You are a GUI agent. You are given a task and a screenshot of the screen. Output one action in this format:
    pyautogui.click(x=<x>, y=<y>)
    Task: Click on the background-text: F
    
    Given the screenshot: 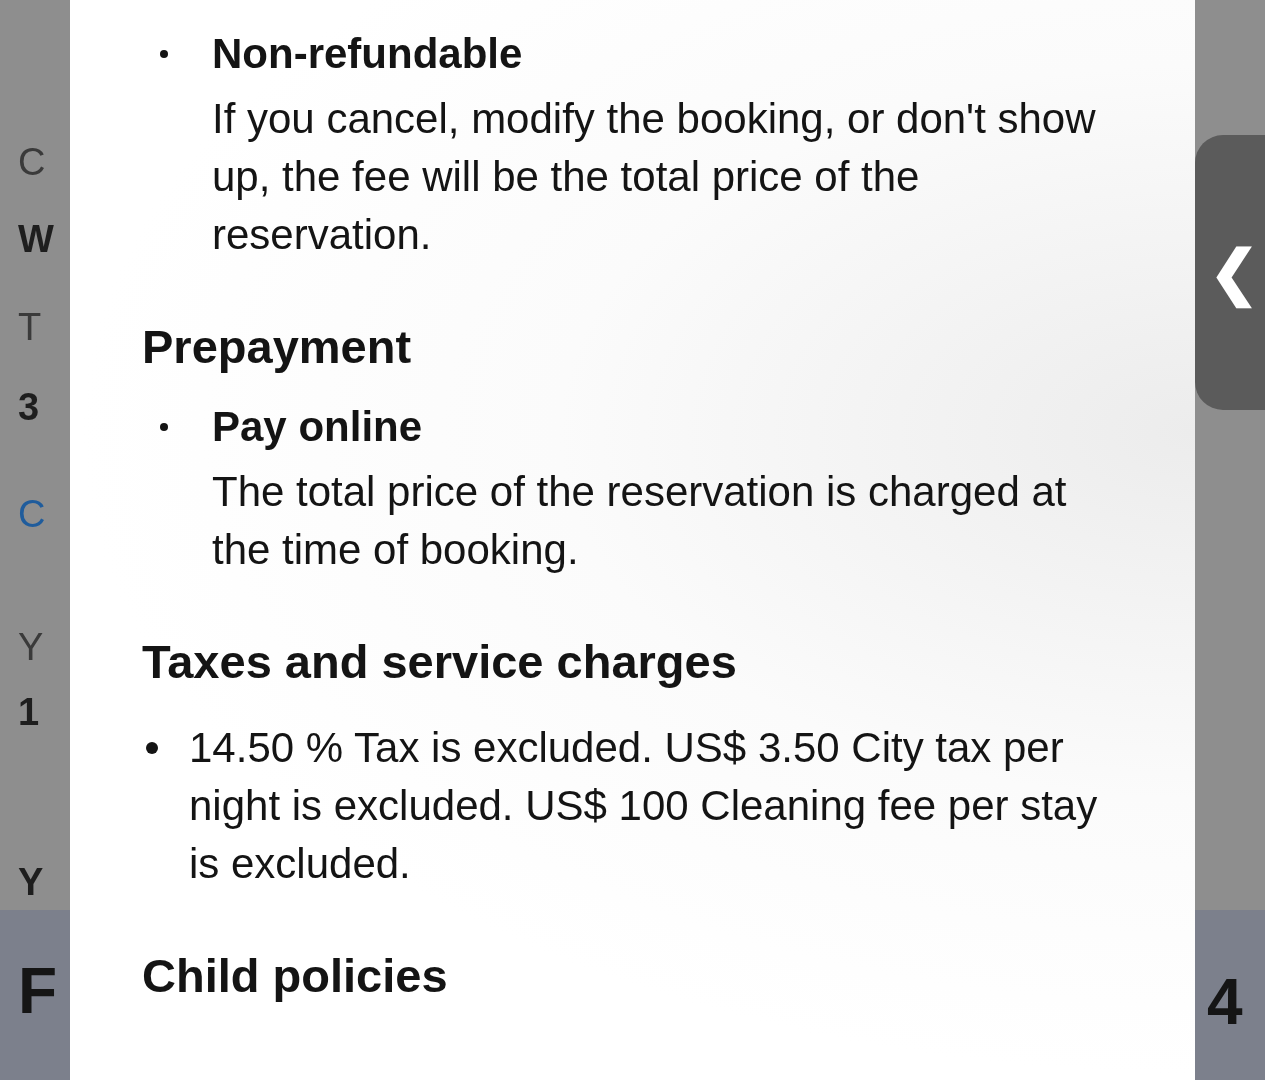 What is the action you would take?
    pyautogui.click(x=38, y=991)
    